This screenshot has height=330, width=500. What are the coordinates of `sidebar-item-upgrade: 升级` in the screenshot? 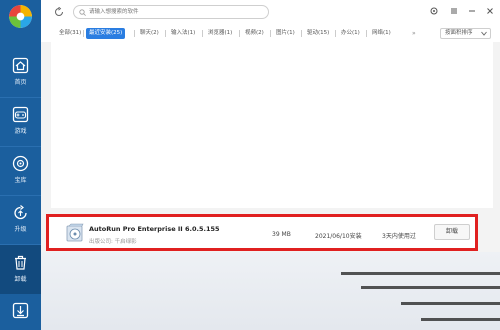 It's located at (20, 219).